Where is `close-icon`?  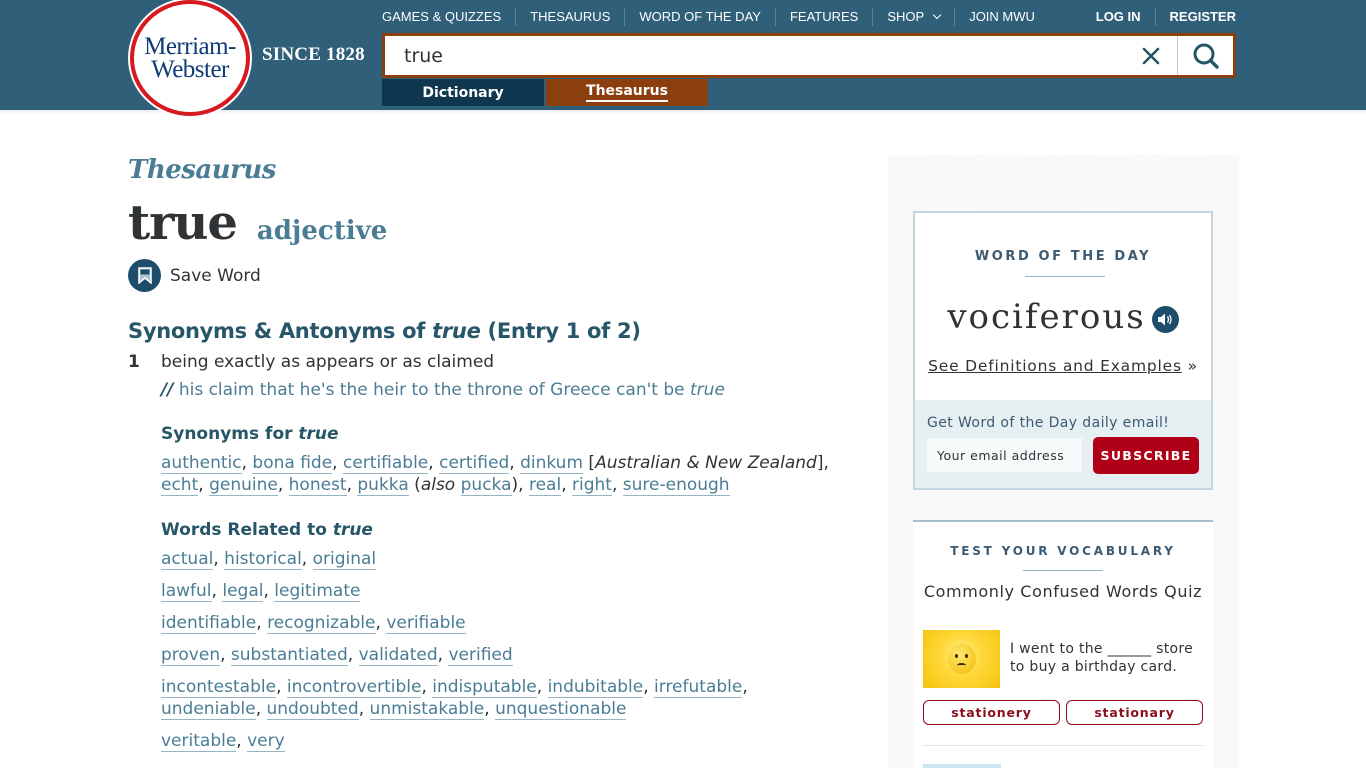
close-icon is located at coordinates (1151, 55).